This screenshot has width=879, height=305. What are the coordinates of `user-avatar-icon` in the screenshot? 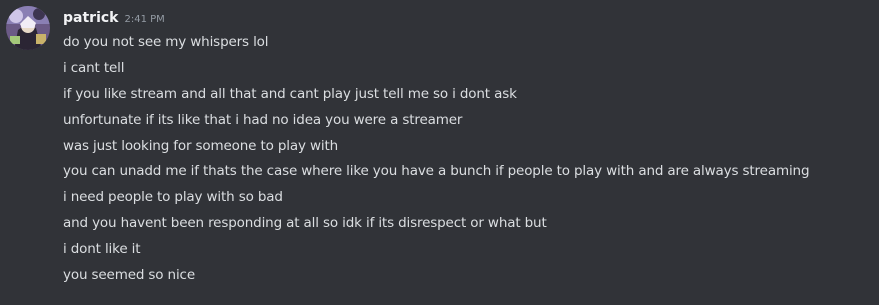 It's located at (28, 28).